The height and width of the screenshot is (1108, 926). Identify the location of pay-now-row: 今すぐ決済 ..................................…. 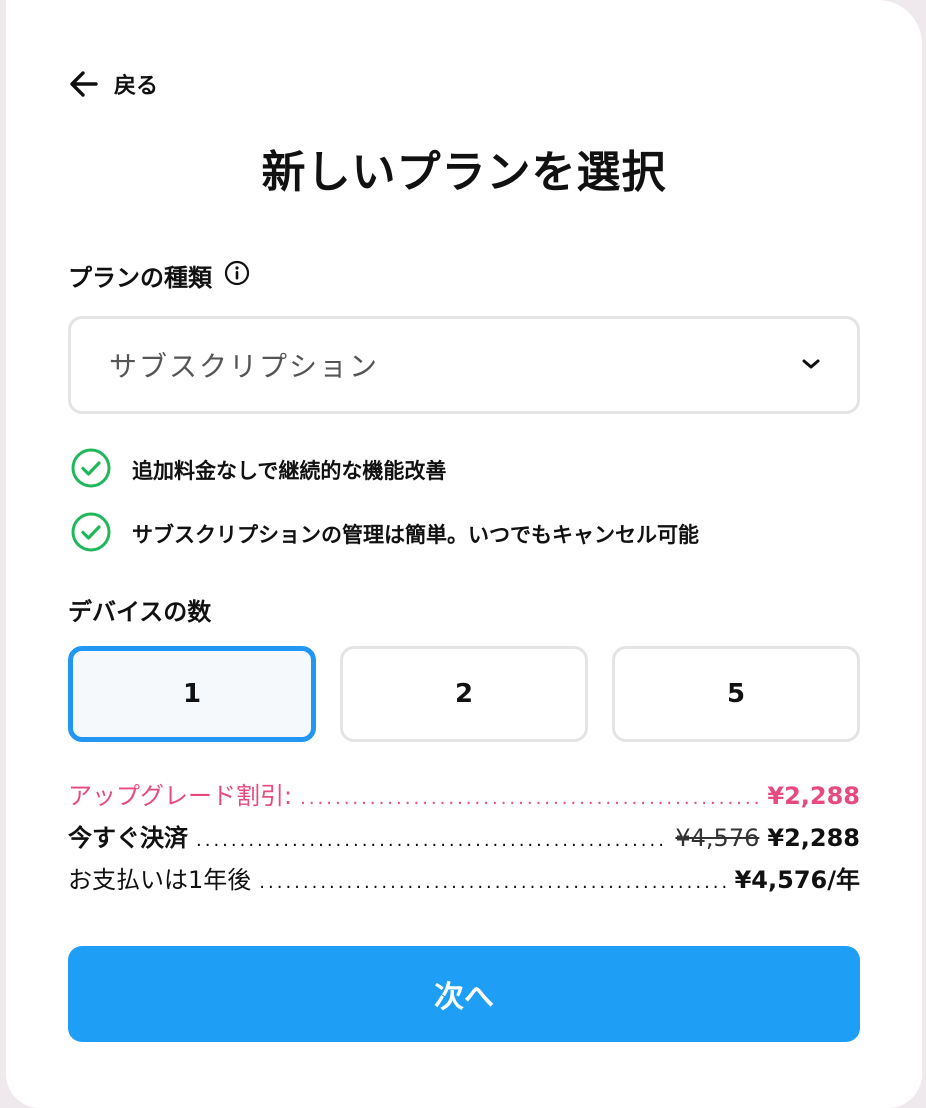
(464, 839).